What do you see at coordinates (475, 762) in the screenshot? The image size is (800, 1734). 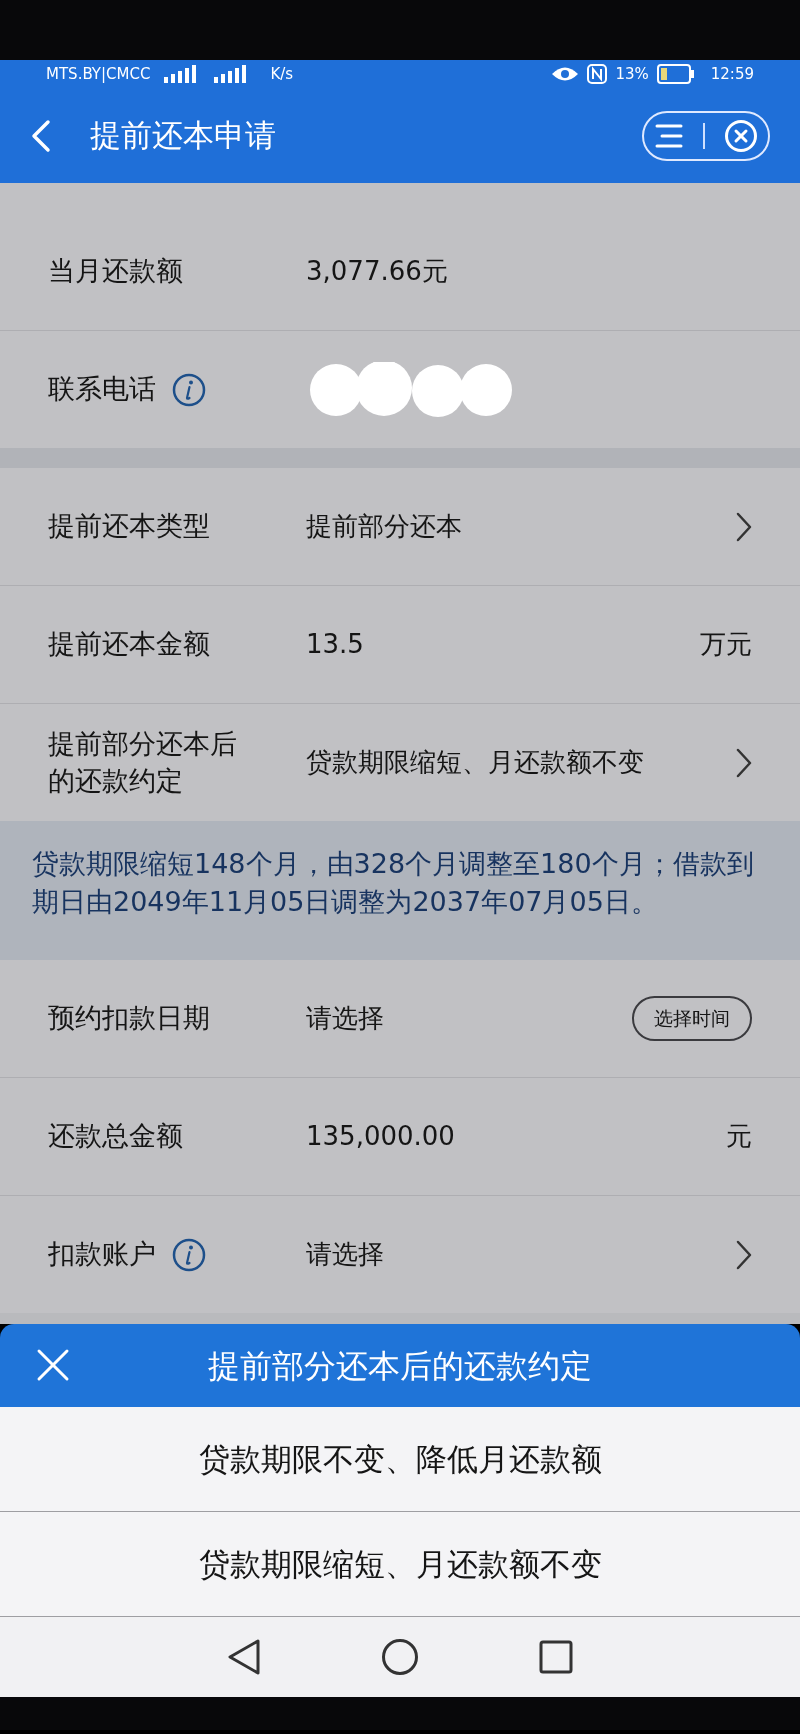 I see `field-value: 贷款期限缩短、月还款额不变` at bounding box center [475, 762].